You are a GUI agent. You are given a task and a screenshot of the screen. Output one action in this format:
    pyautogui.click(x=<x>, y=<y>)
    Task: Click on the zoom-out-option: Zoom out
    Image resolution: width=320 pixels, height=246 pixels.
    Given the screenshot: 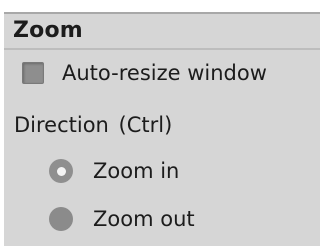 What is the action you would take?
    pyautogui.click(x=122, y=219)
    